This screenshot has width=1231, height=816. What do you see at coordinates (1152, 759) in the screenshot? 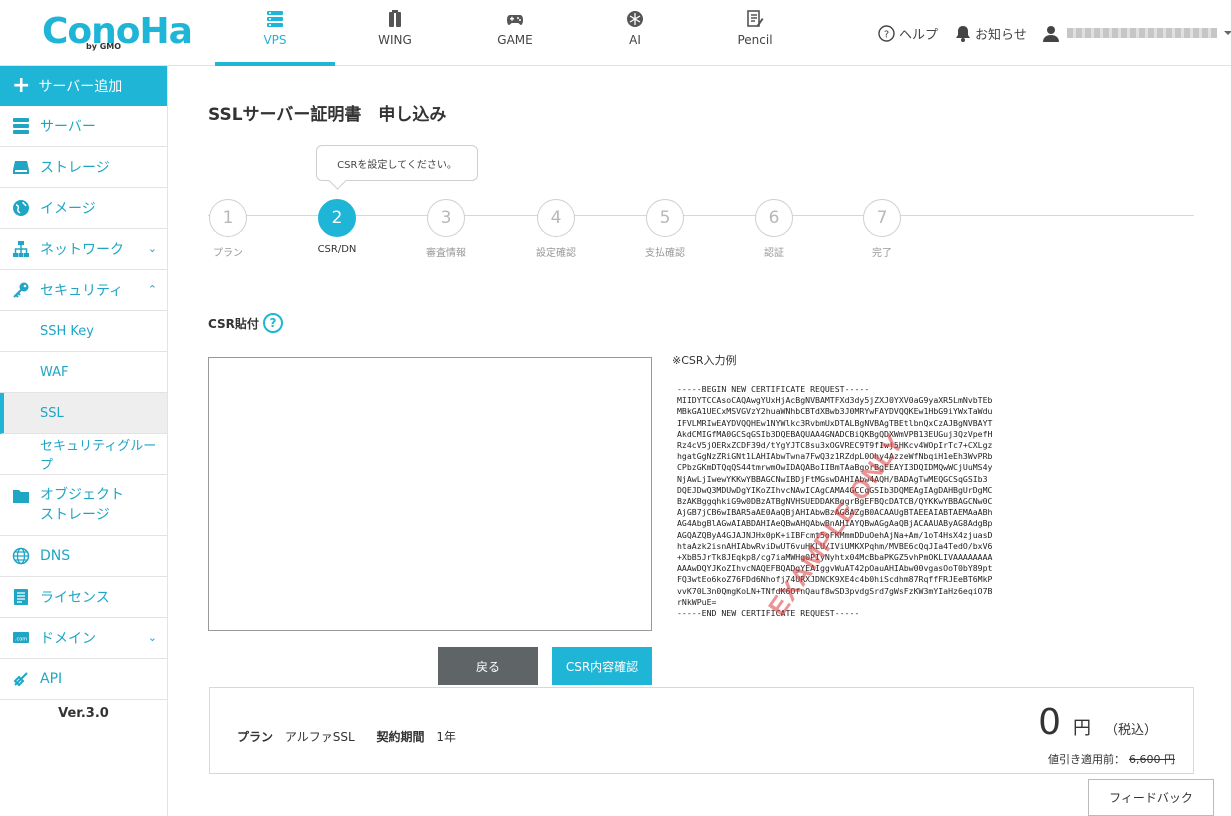
I see `discount-value: 6,600 円` at bounding box center [1152, 759].